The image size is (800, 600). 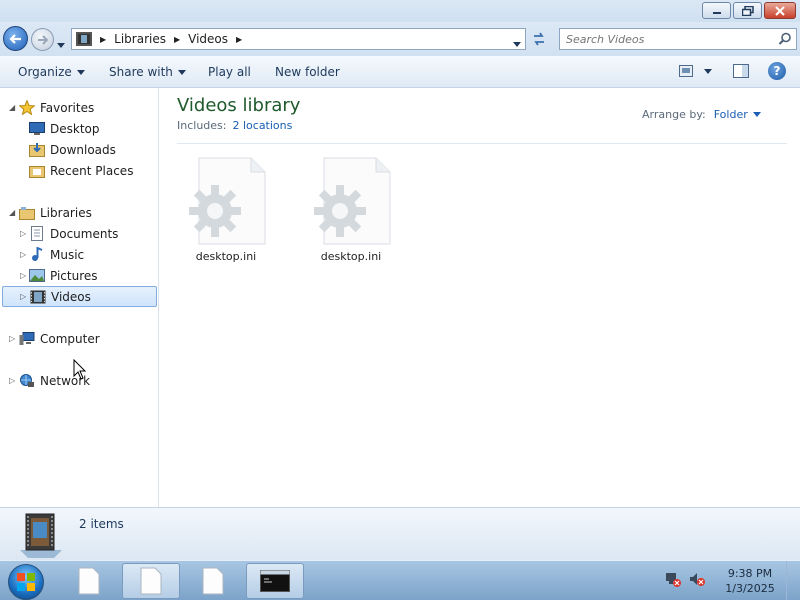 What do you see at coordinates (72, 149) in the screenshot?
I see `nav-downloads: Downloads` at bounding box center [72, 149].